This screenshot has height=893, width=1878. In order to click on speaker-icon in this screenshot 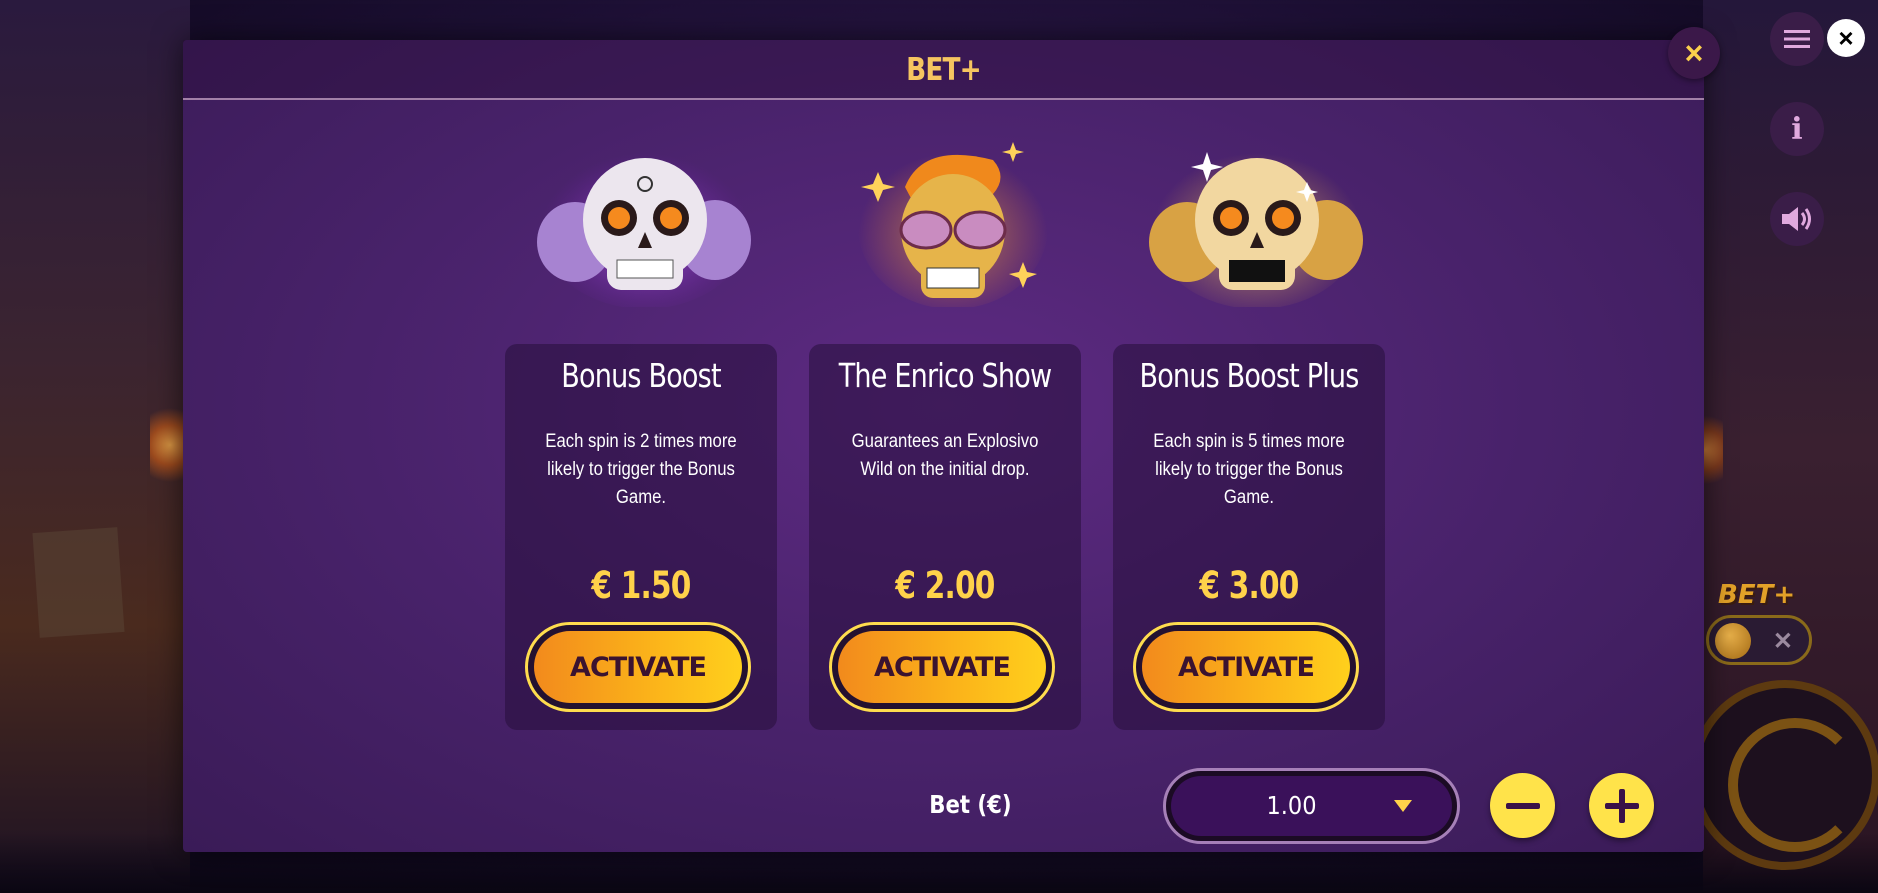, I will do `click(1796, 219)`.